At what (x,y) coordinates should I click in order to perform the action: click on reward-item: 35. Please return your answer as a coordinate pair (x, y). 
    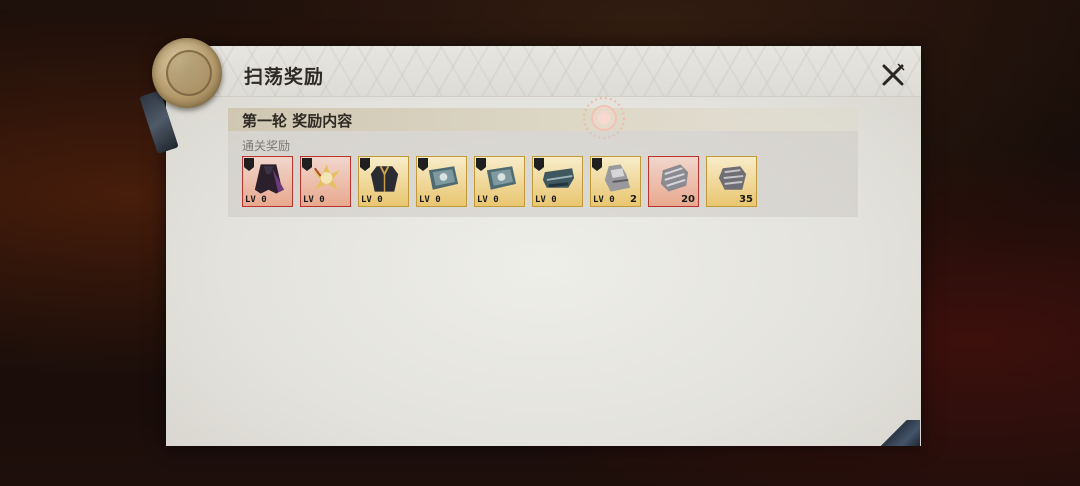
    Looking at the image, I should click on (731, 181).